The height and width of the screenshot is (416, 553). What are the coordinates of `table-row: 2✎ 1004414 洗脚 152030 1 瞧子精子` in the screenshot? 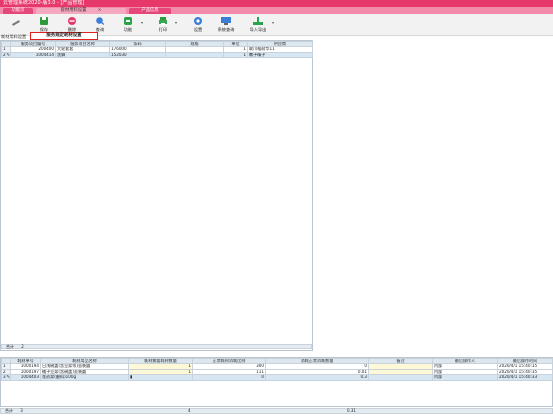 It's located at (157, 55).